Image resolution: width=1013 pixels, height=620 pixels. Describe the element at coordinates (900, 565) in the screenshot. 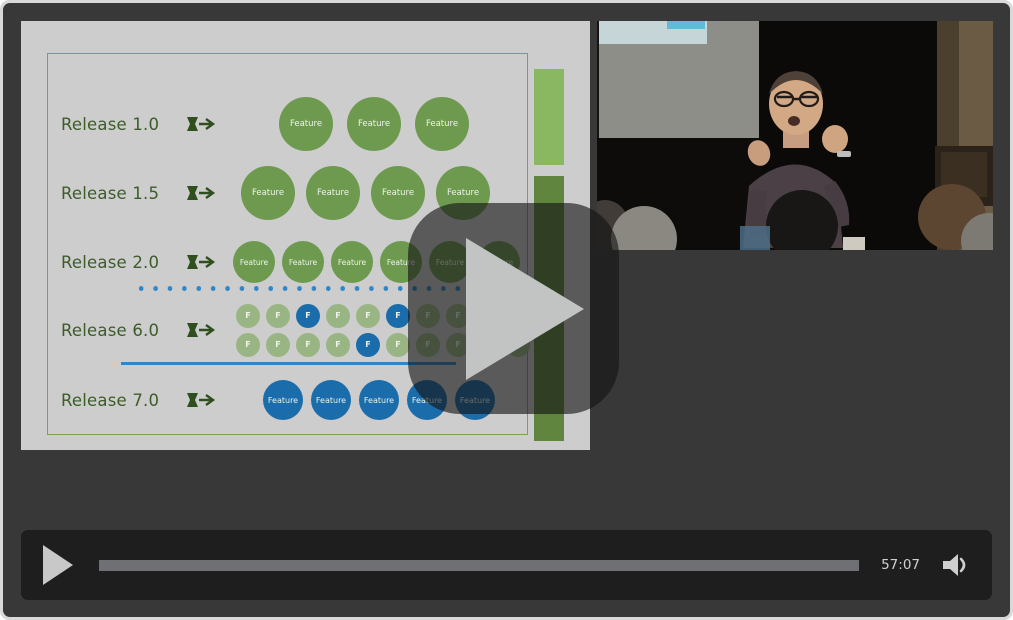

I see `time-display: 57:07` at that location.